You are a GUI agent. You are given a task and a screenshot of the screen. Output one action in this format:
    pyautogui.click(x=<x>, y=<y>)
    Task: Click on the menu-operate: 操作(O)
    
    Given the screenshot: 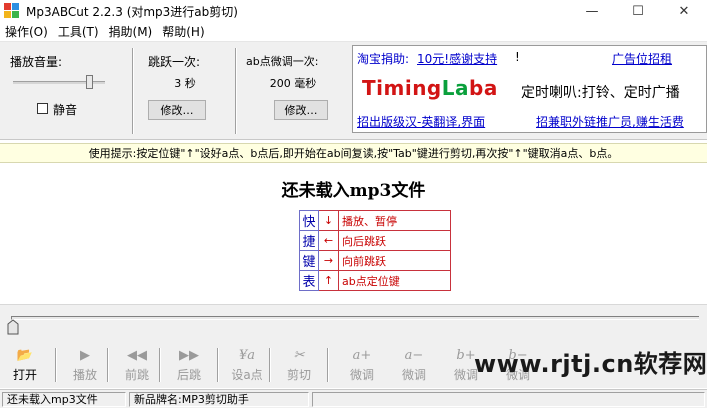 What is the action you would take?
    pyautogui.click(x=26, y=31)
    